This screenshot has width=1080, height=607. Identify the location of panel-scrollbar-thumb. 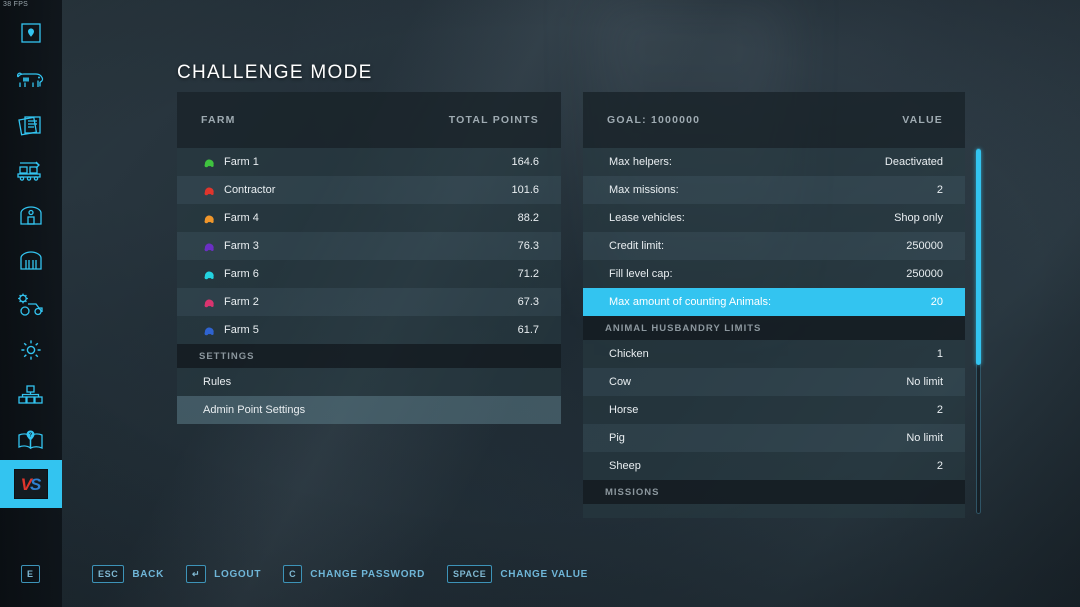
(978, 257).